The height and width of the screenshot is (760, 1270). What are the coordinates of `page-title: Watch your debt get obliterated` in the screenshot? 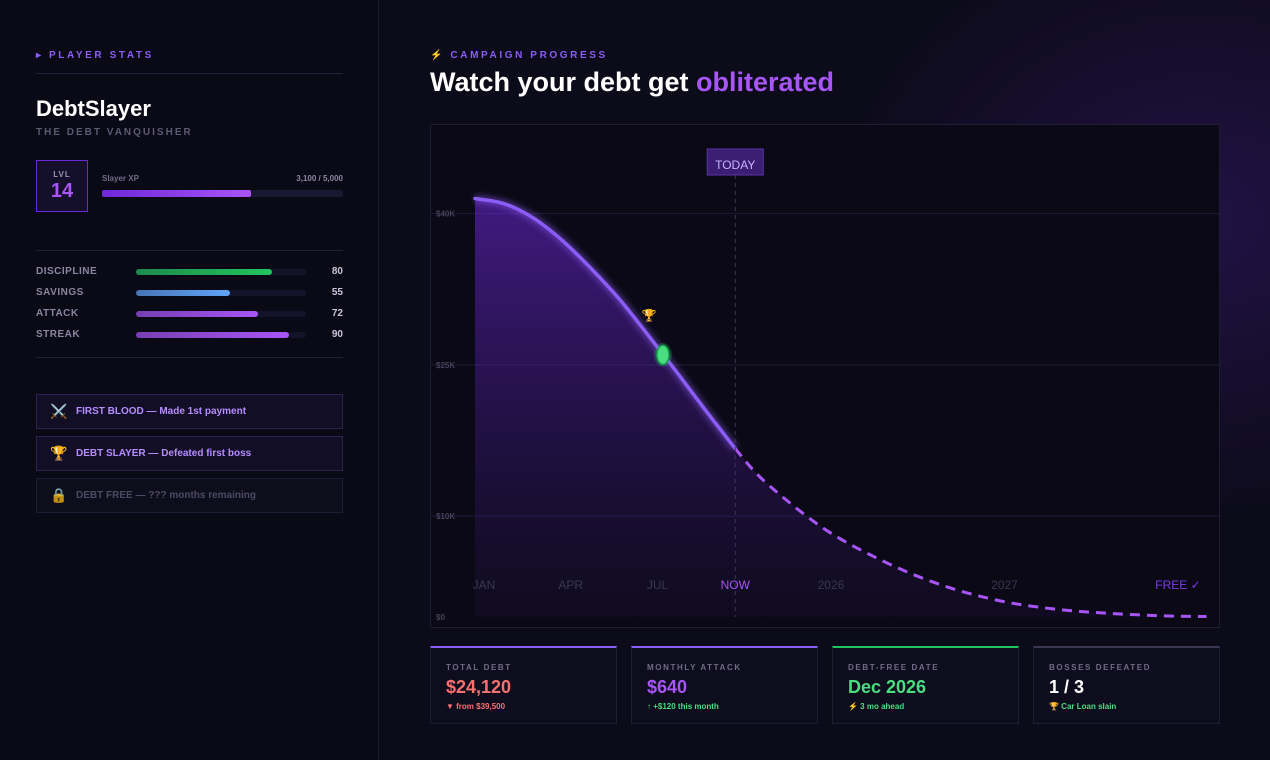 It's located at (632, 82).